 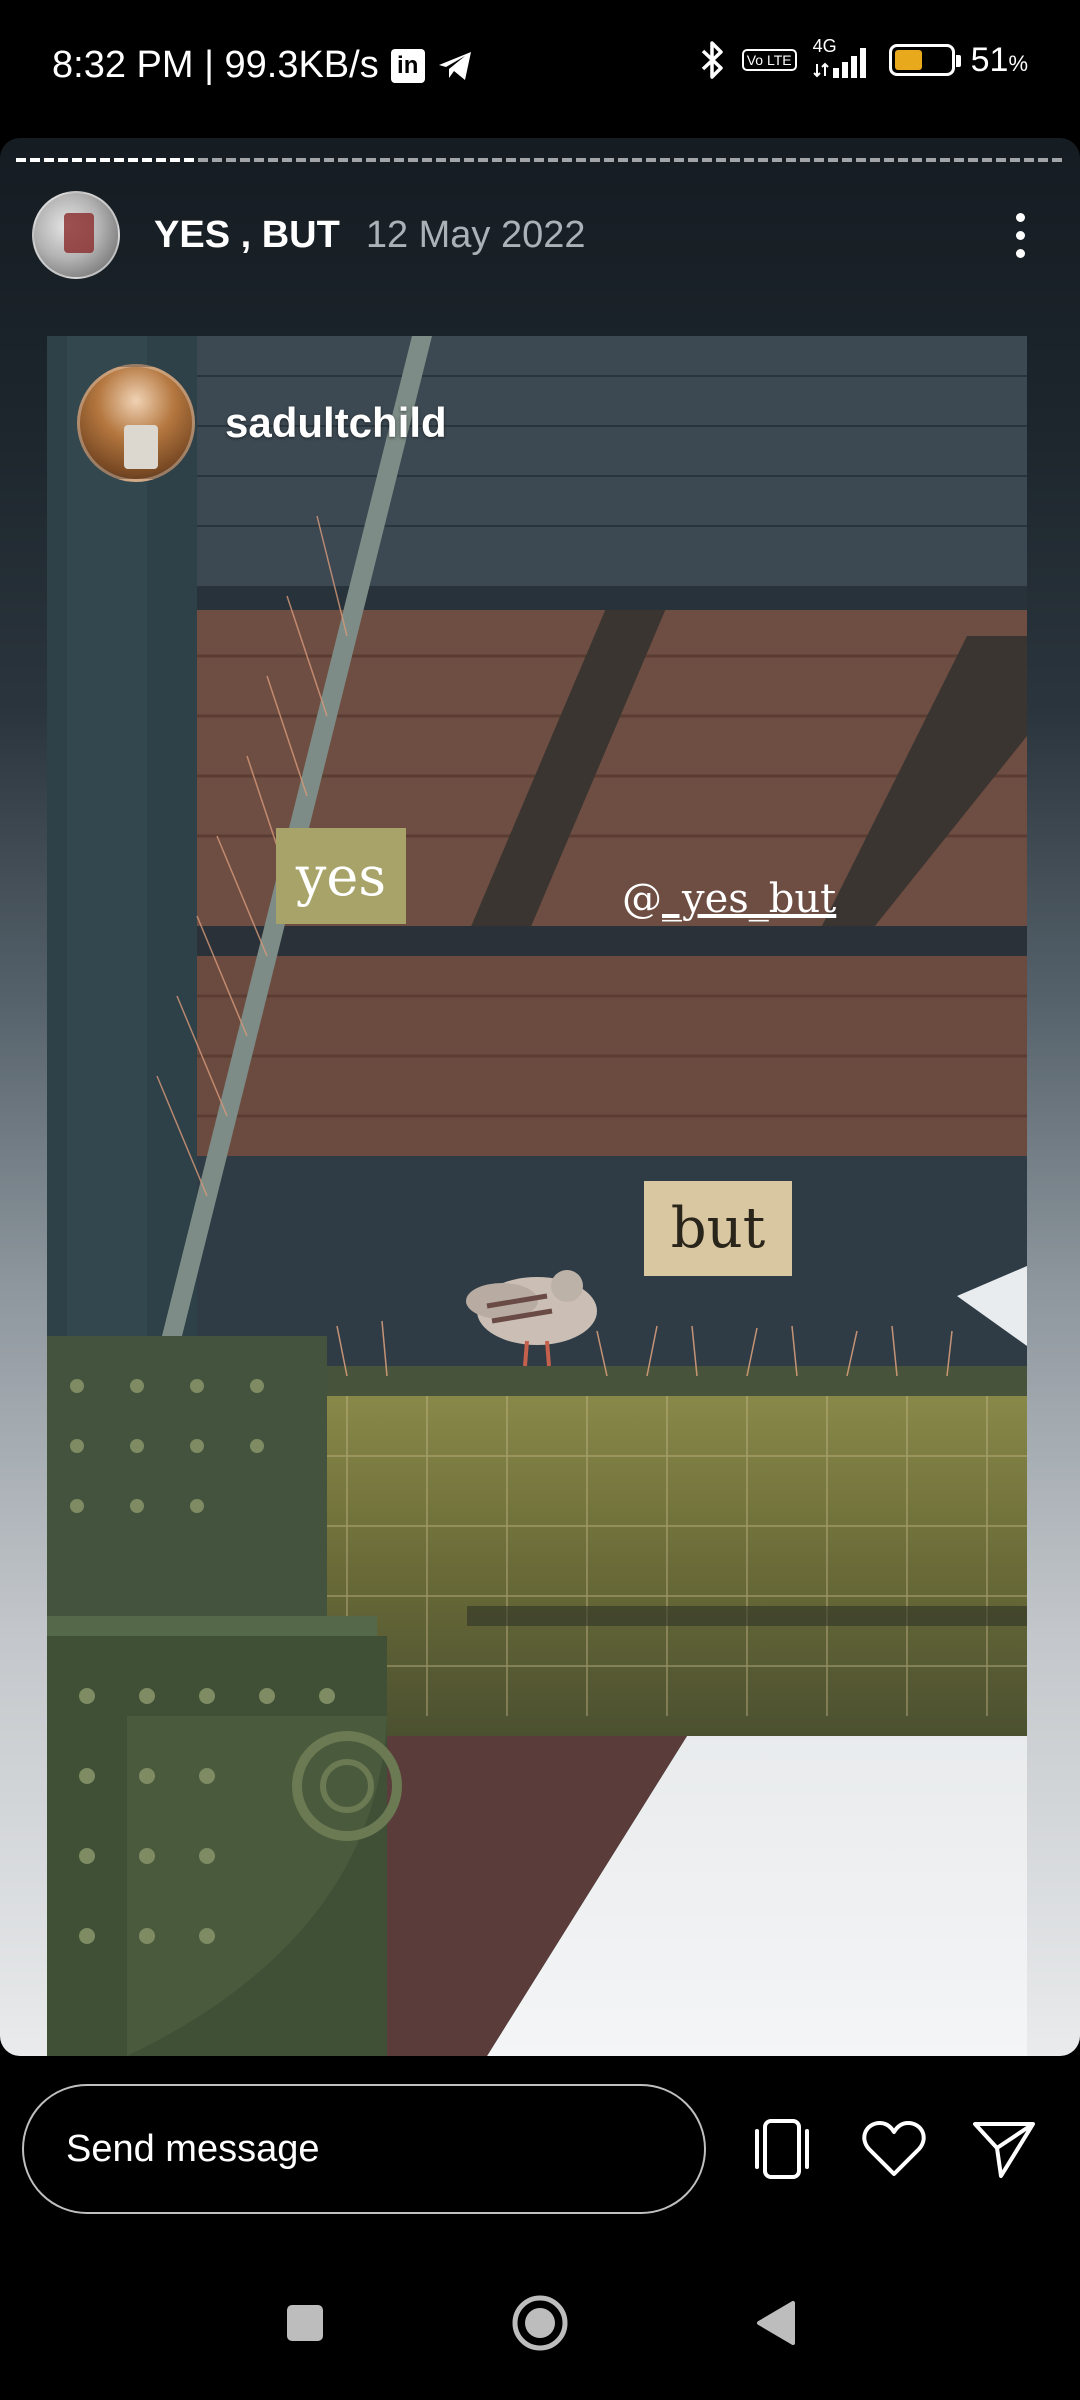 I want to click on linkedin-icon: in, so click(x=407, y=65).